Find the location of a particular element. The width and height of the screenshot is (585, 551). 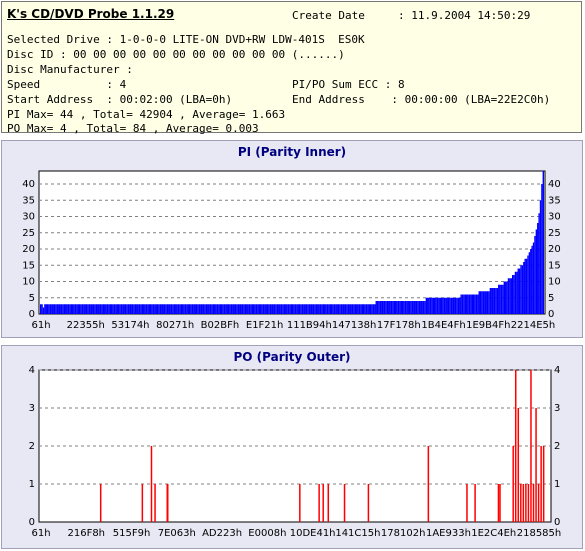

po-x-tick: E0008h is located at coordinates (267, 533).